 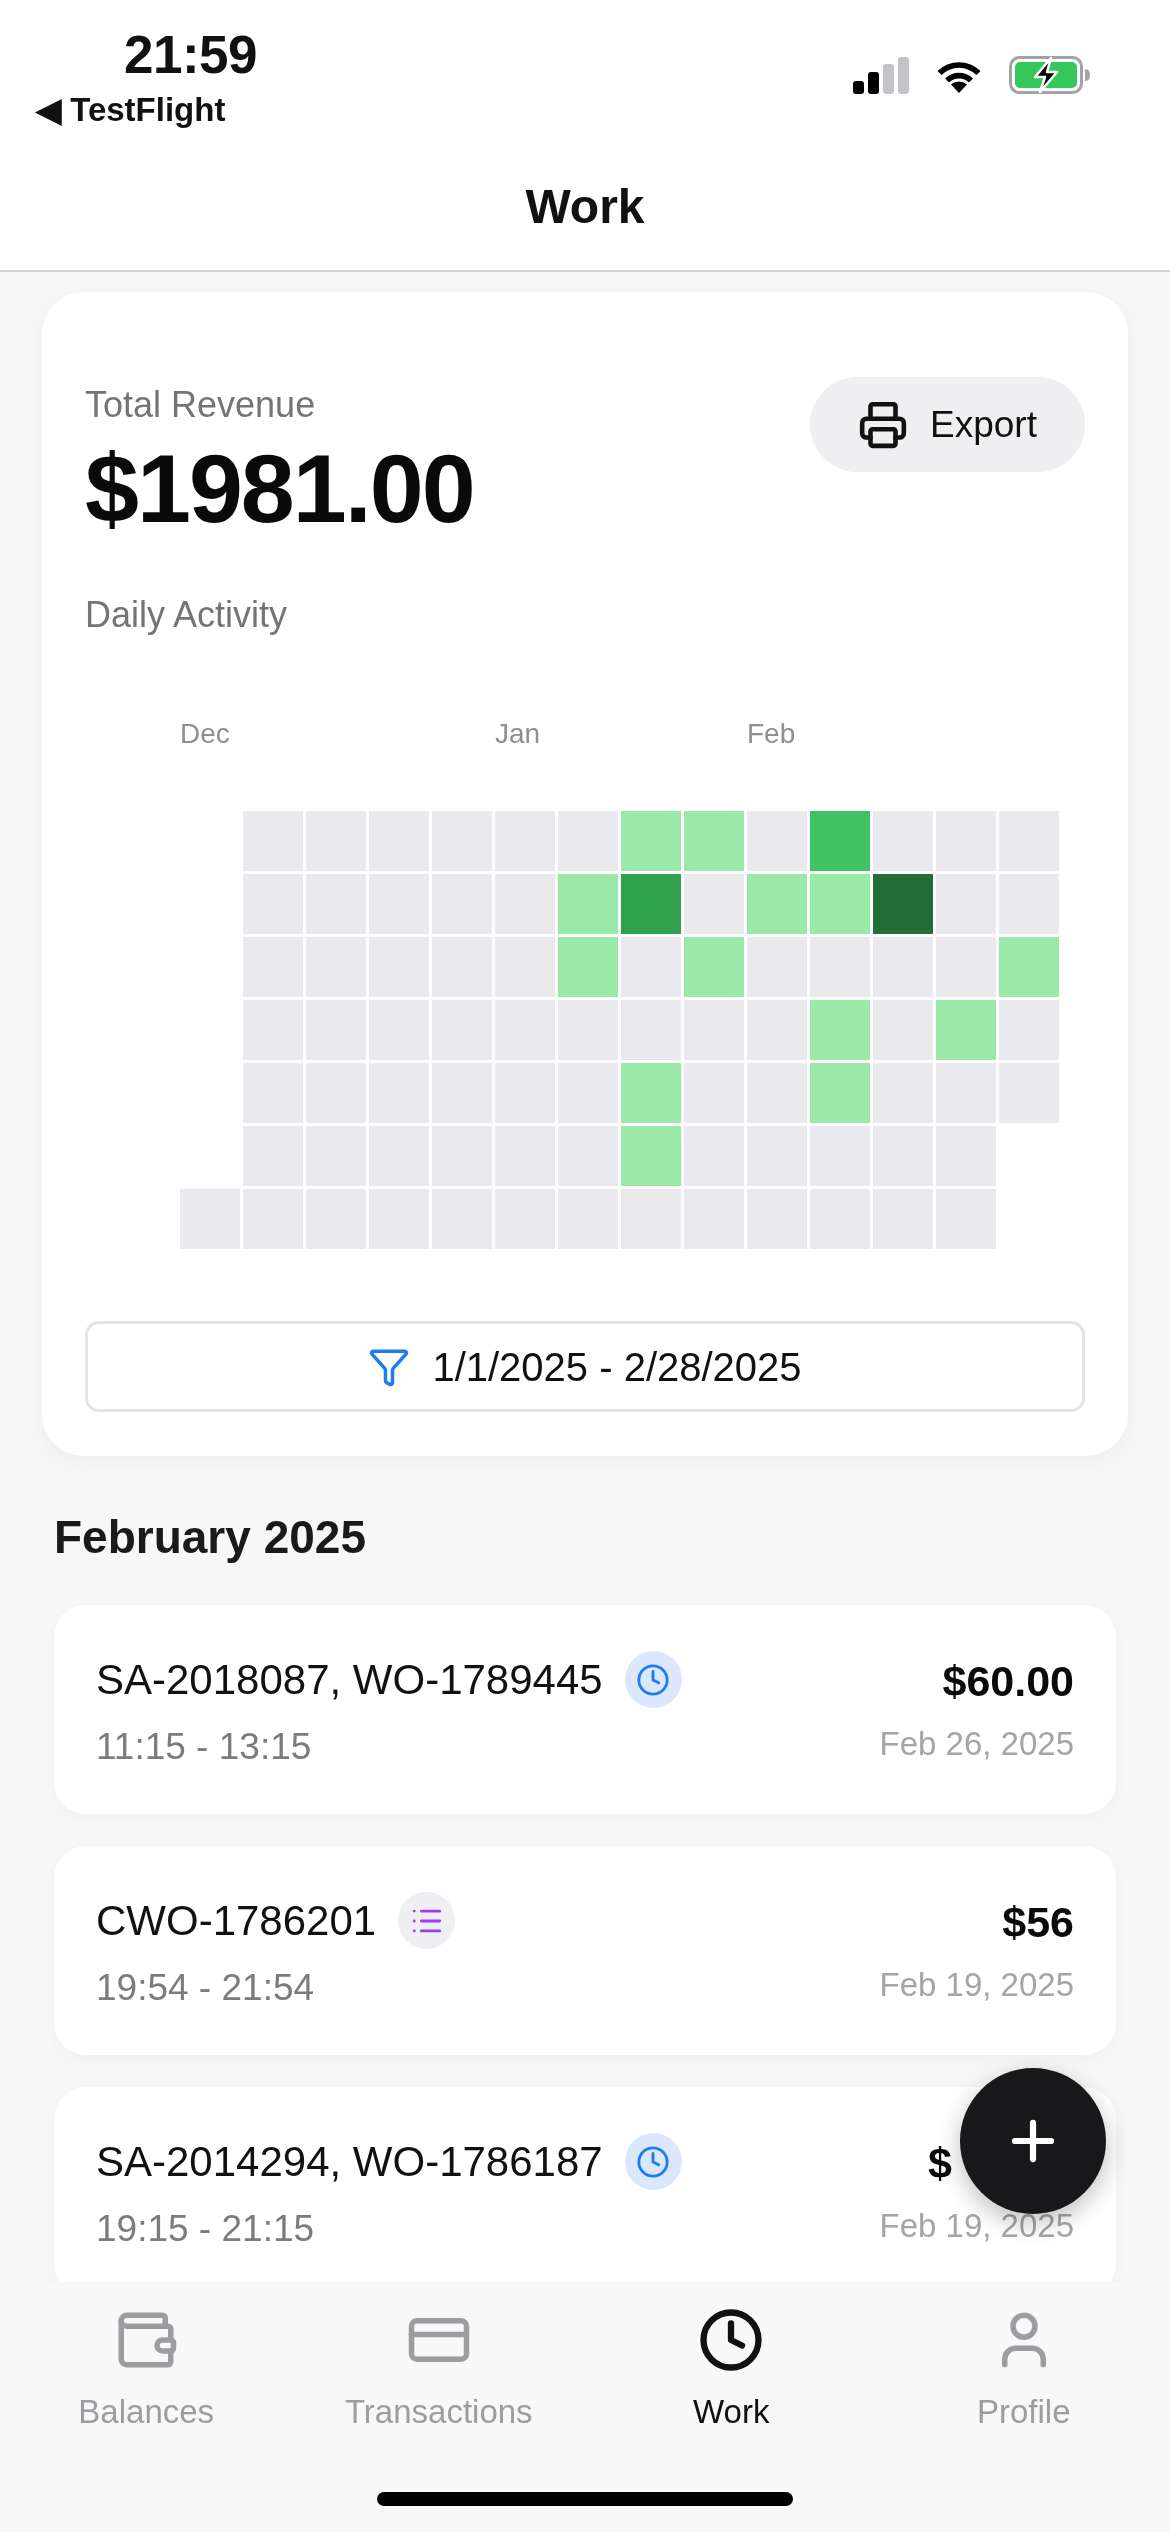 What do you see at coordinates (187, 615) in the screenshot?
I see `daily-activity-label: Daily Activity` at bounding box center [187, 615].